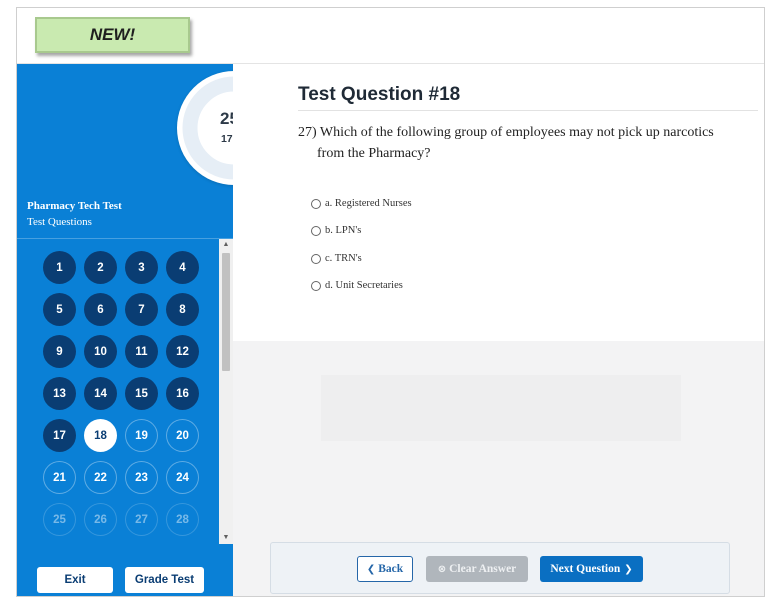 The width and height of the screenshot is (765, 597). I want to click on next-question-label: Next Question, so click(585, 569).